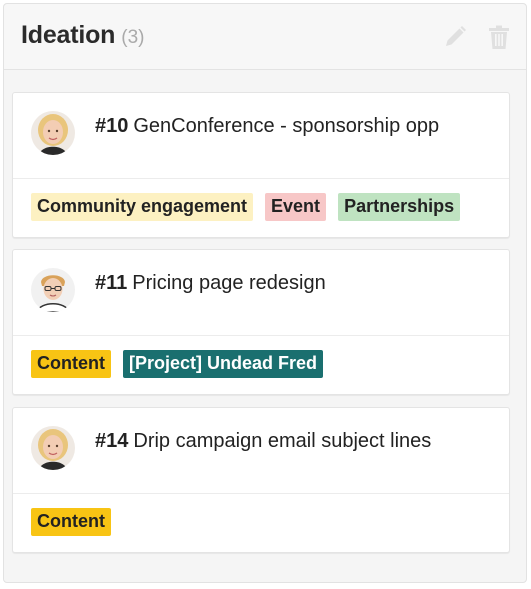 This screenshot has height=589, width=531. I want to click on tag-list: Content [Project] Undead Fred, so click(261, 365).